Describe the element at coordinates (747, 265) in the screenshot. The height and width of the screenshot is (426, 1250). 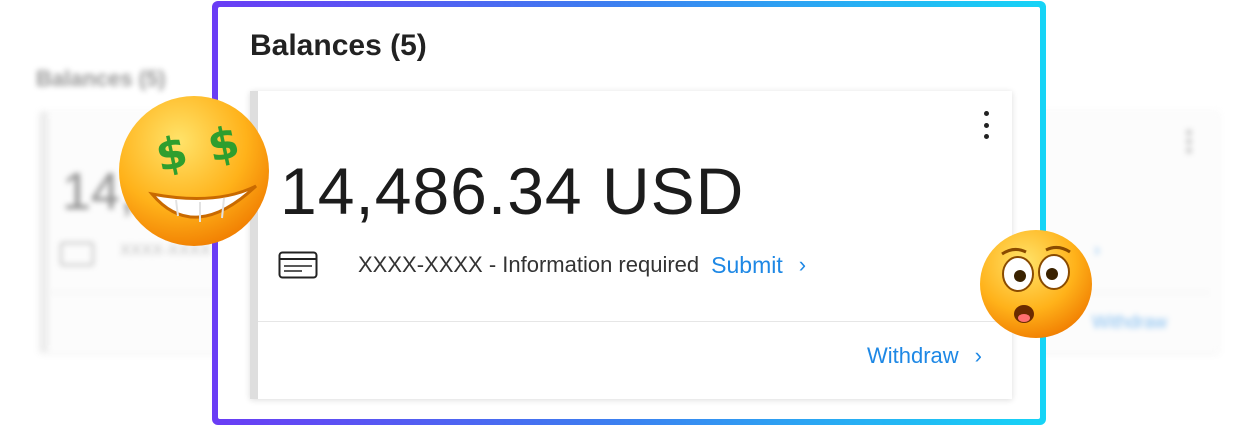
I see `submit-link: Submit` at that location.